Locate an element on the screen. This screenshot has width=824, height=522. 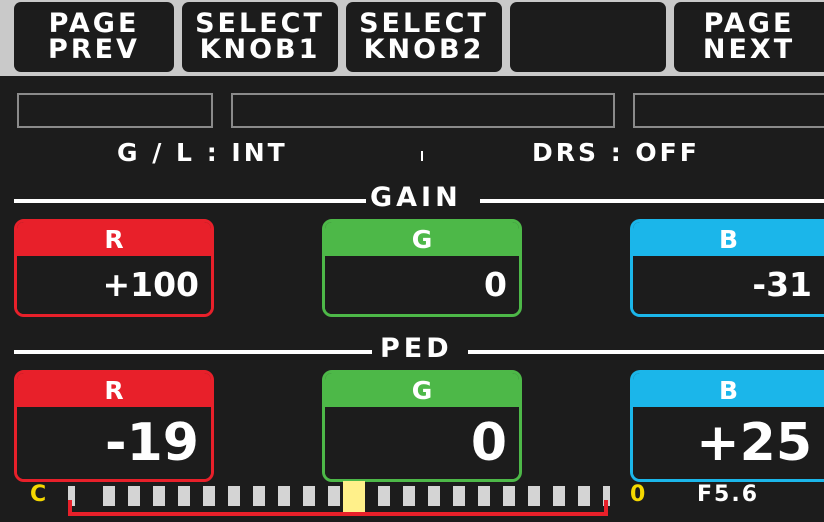
gain-r-channel: R +100 is located at coordinates (114, 268).